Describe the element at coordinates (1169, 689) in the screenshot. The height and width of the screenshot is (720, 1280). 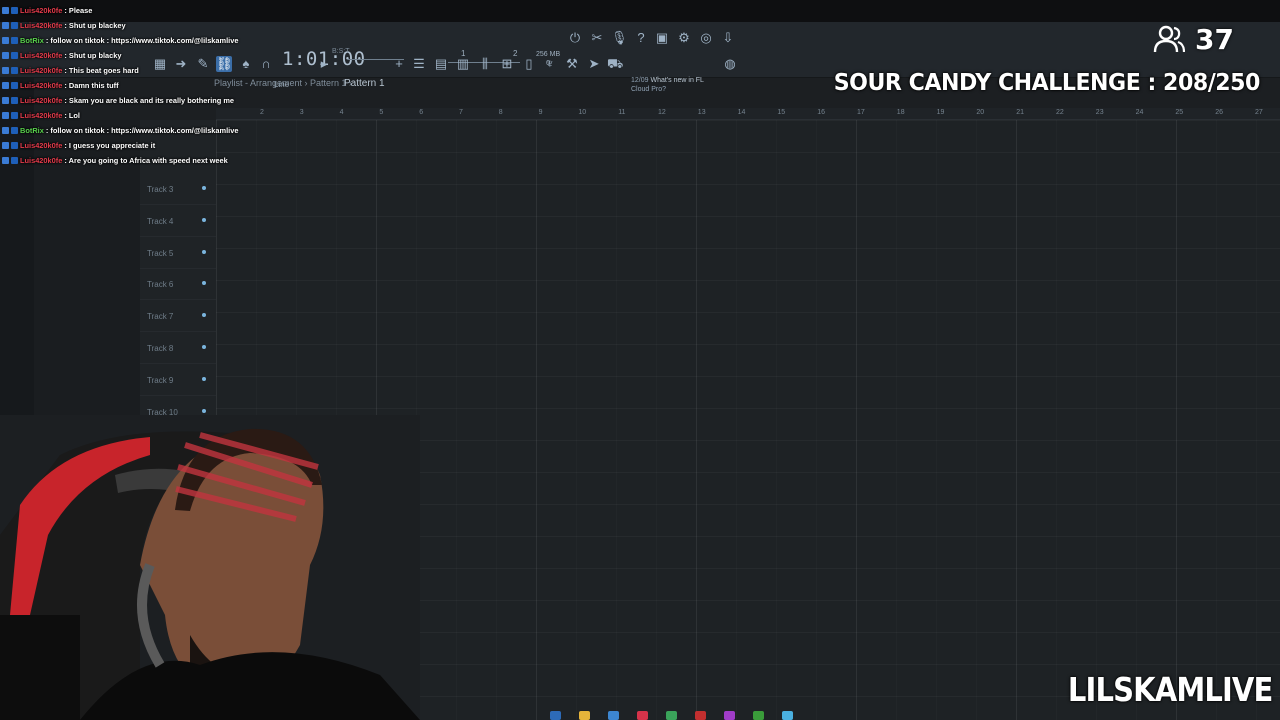
I see `channel-name: LILSKAMLIVE` at that location.